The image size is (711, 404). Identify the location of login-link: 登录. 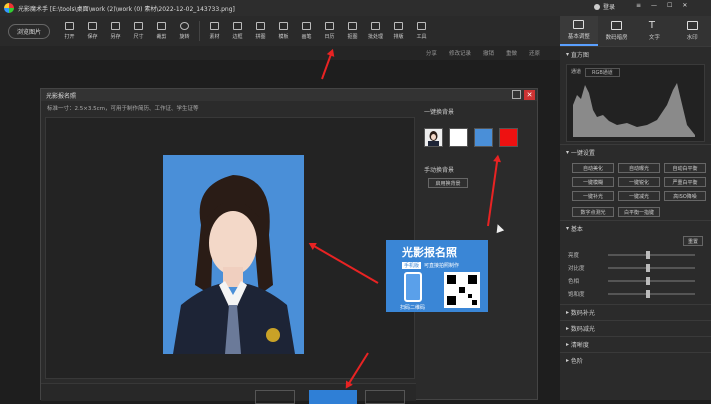
(609, 6).